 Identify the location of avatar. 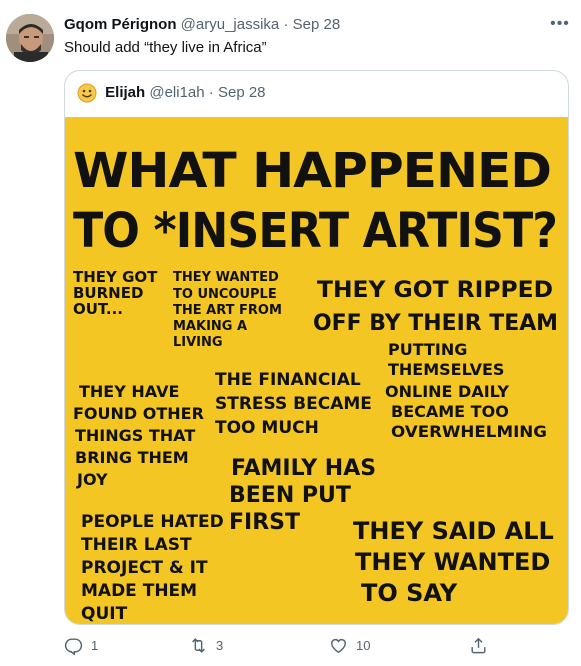
(30, 38).